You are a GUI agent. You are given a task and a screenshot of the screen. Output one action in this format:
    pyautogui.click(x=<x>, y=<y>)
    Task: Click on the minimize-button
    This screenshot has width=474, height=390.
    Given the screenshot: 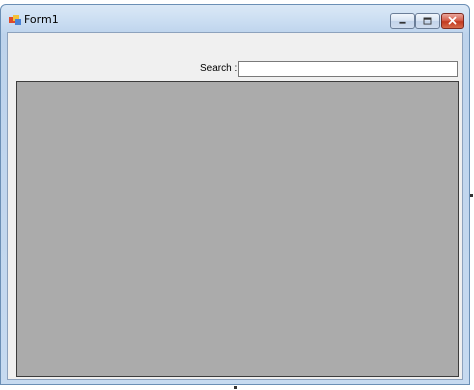 What is the action you would take?
    pyautogui.click(x=402, y=21)
    